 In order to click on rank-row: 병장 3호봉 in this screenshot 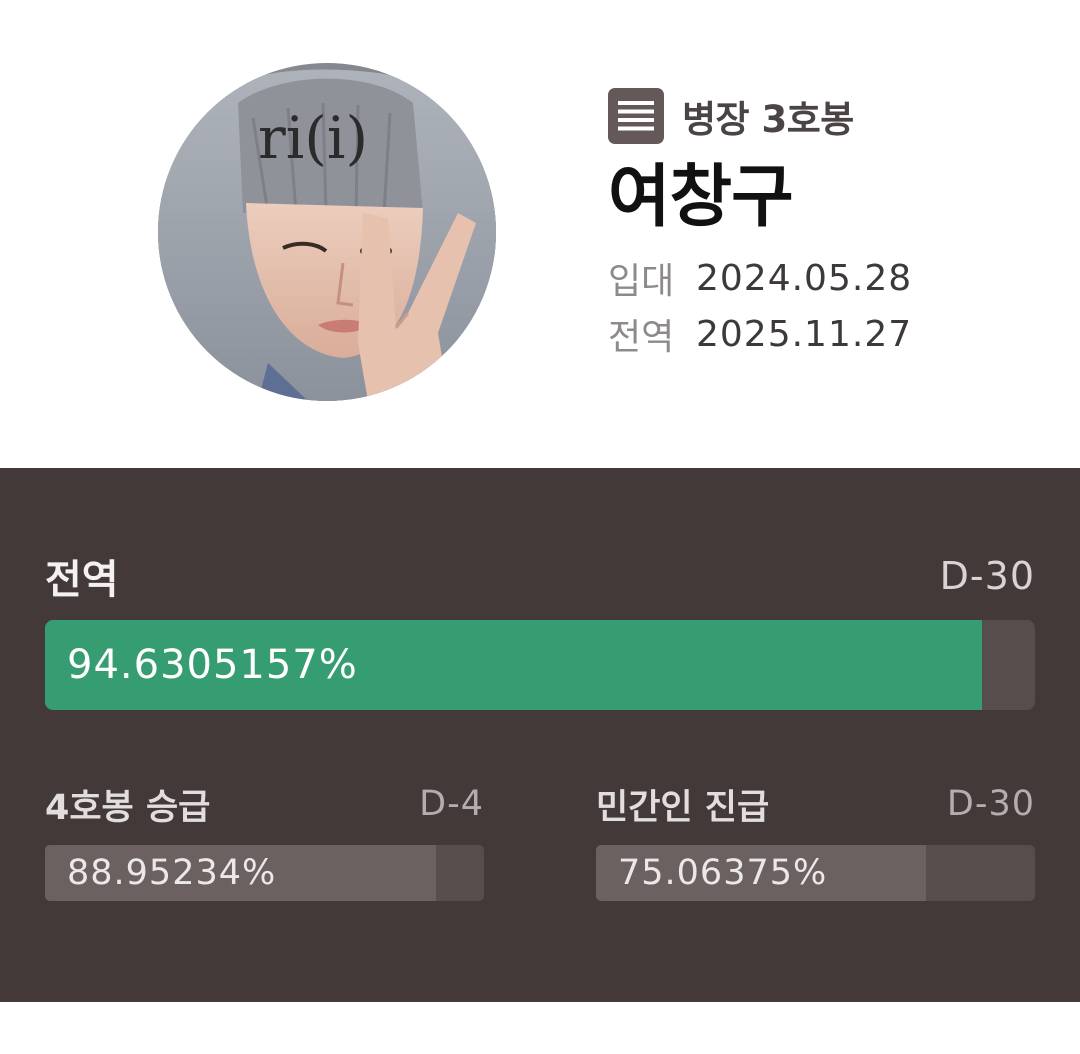, I will do `click(760, 116)`.